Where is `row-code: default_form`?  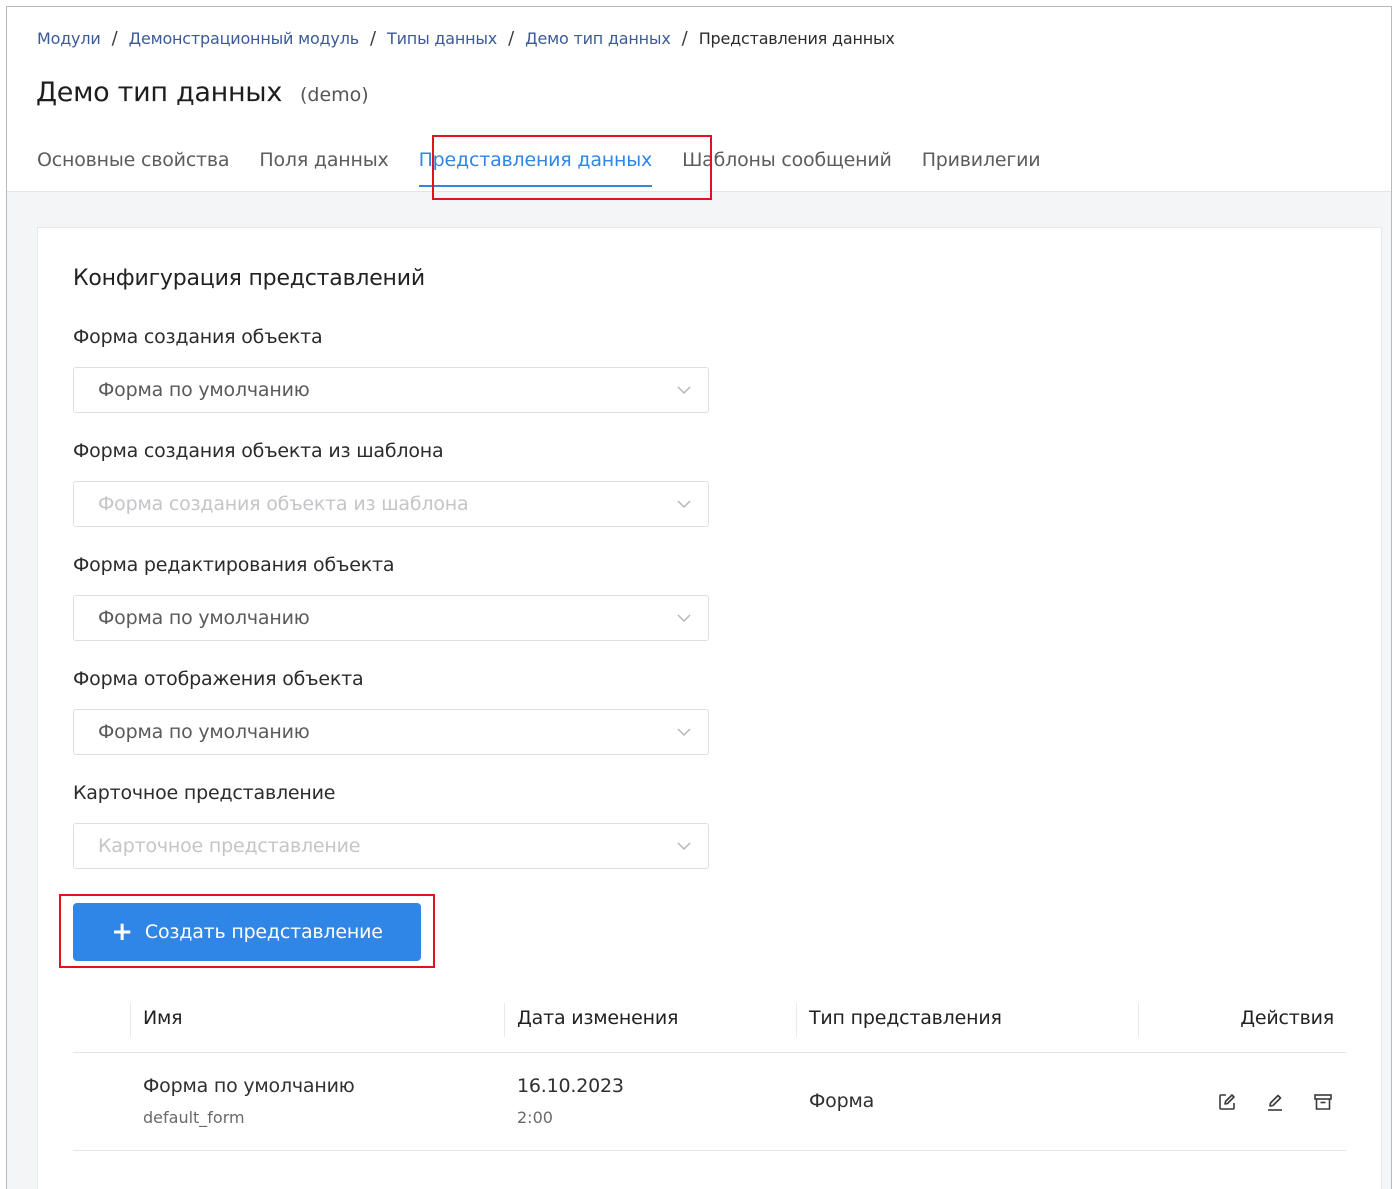 row-code: default_form is located at coordinates (194, 1117).